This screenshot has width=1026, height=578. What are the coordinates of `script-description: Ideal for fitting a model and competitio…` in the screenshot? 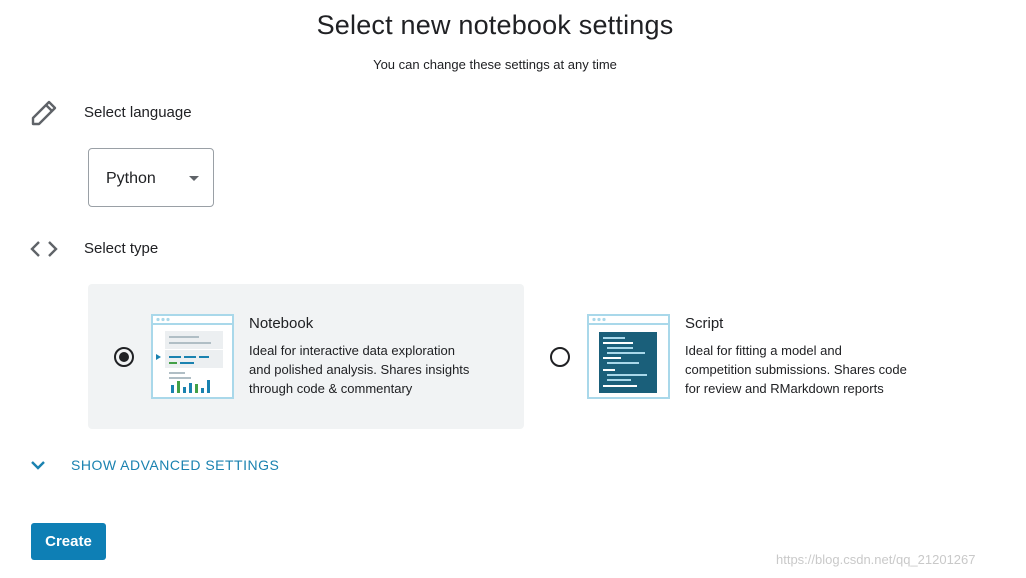 It's located at (796, 369).